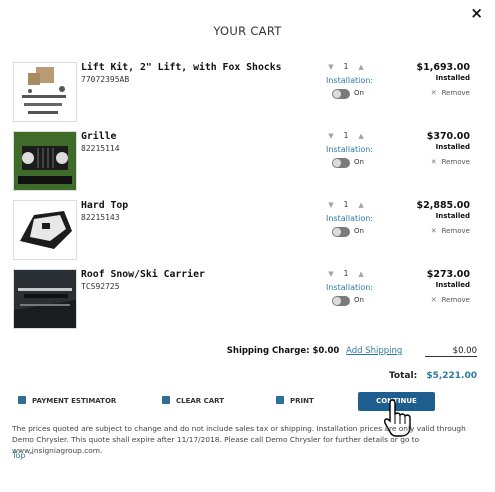  Describe the element at coordinates (100, 217) in the screenshot. I see `item-part-number: 82215143` at that location.